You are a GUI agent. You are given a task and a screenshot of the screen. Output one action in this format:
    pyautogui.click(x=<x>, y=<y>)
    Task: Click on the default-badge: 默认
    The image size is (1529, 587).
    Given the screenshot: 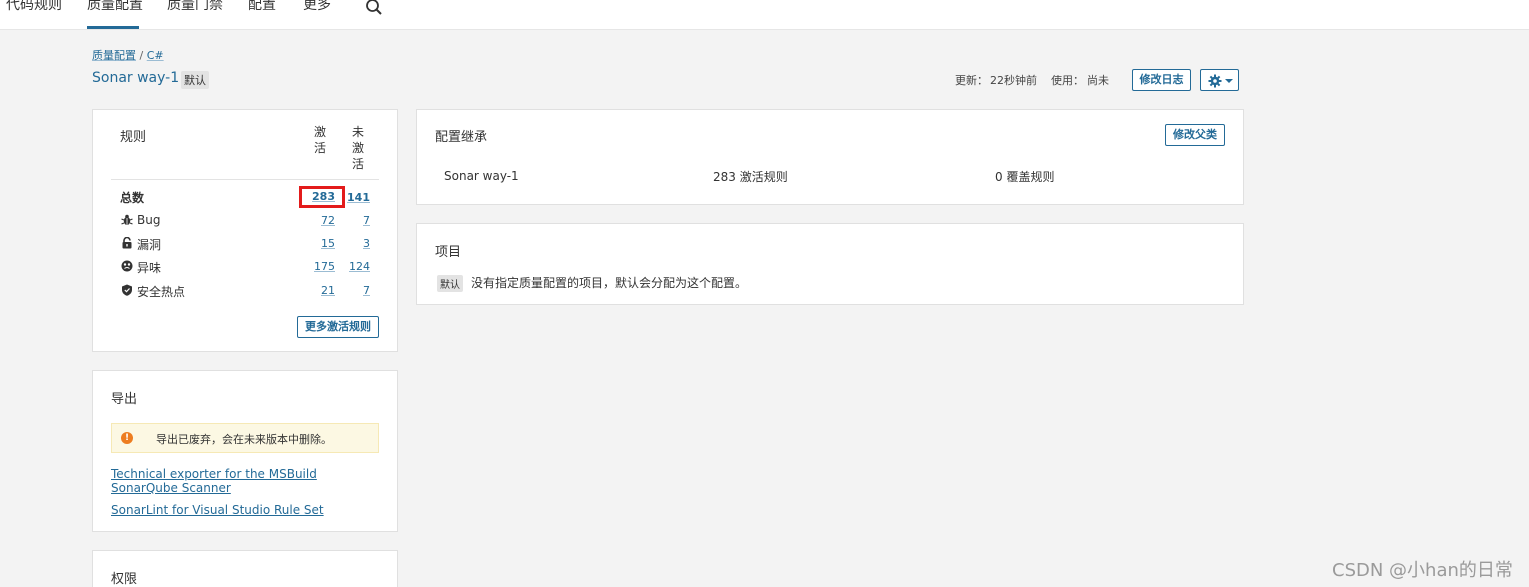 What is the action you would take?
    pyautogui.click(x=195, y=80)
    